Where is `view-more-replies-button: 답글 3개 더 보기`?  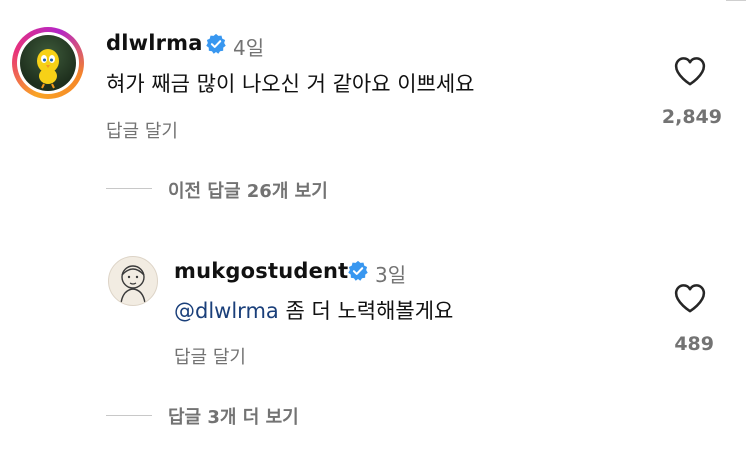
view-more-replies-button: 답글 3개 더 보기 is located at coordinates (233, 416).